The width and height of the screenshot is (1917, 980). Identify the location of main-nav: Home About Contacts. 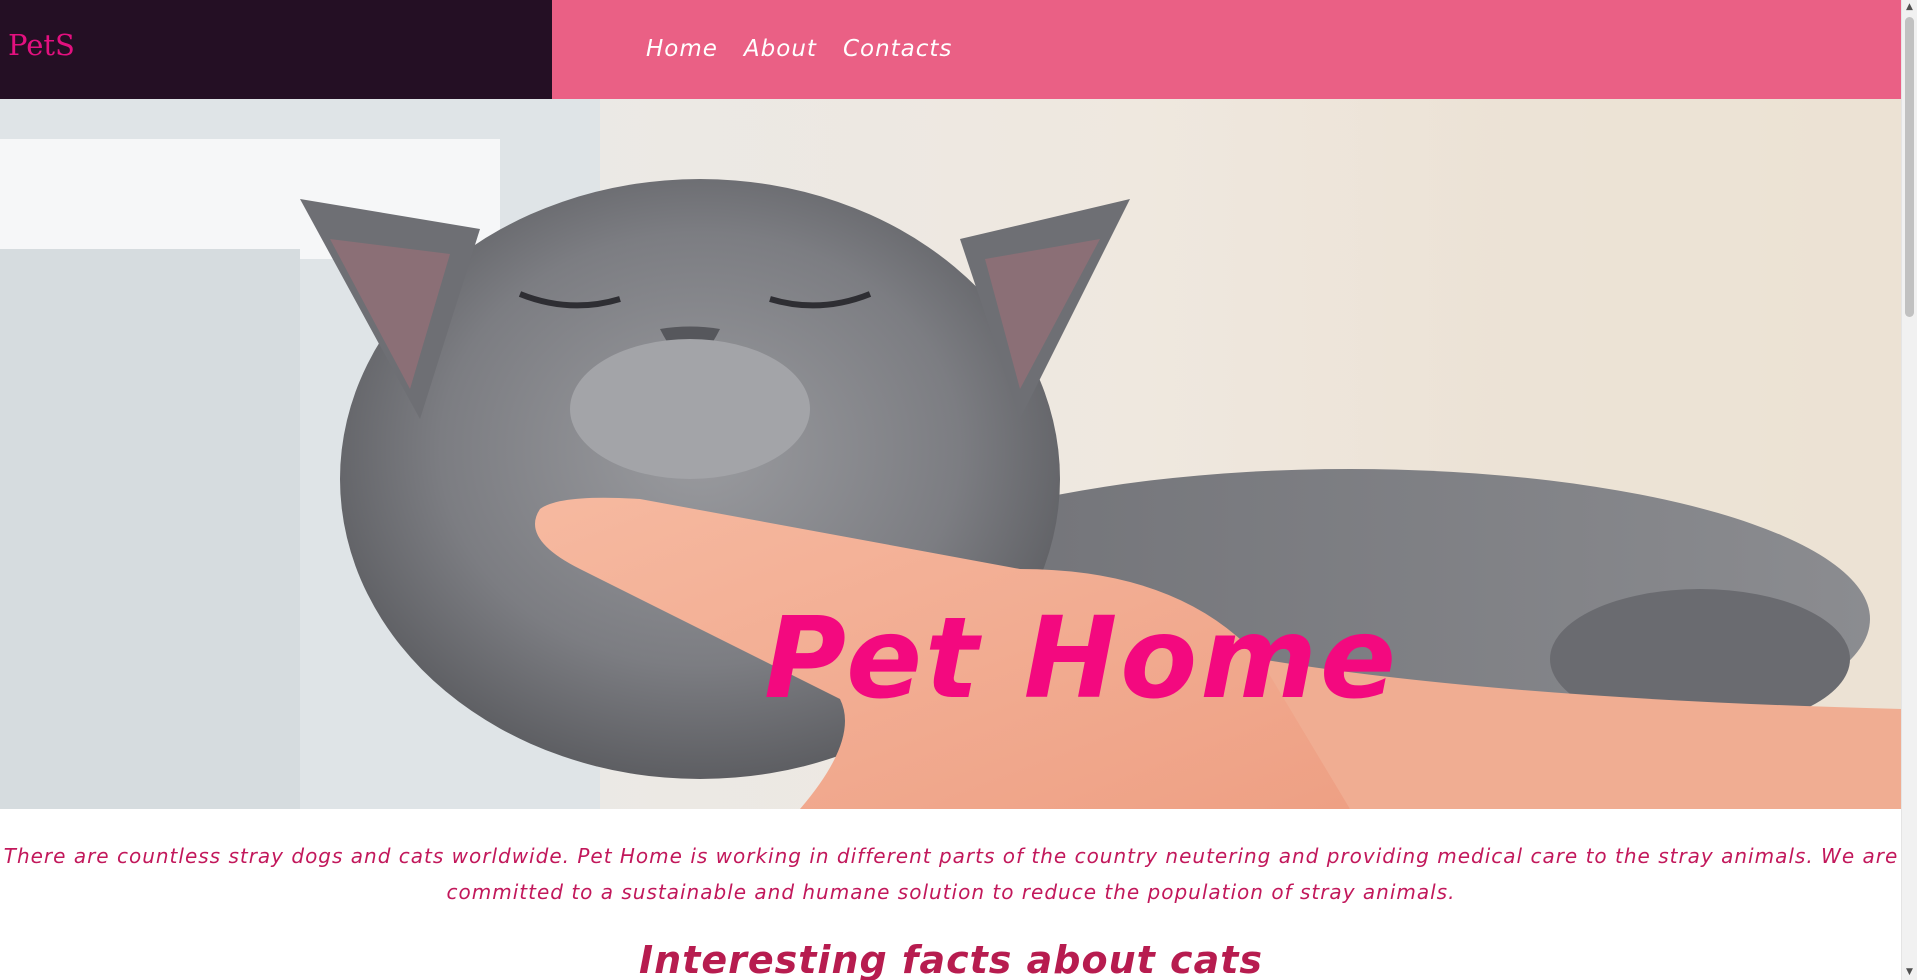
(799, 49).